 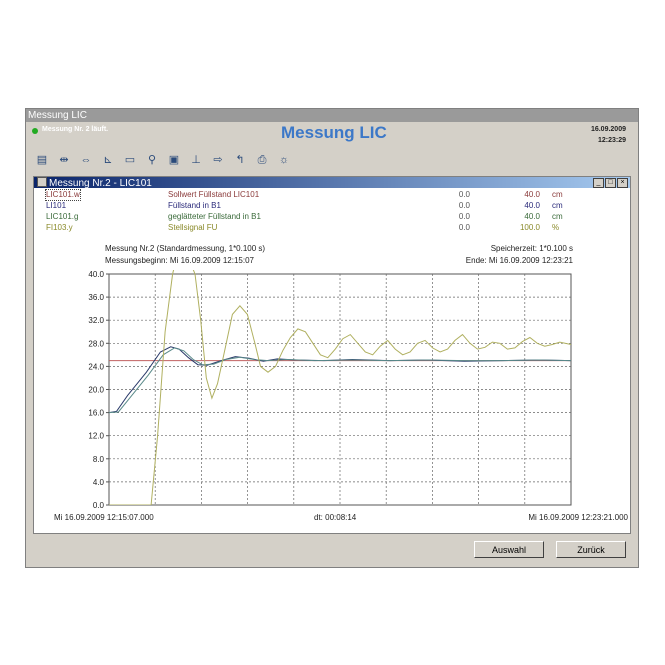 What do you see at coordinates (99, 459) in the screenshot?
I see `y-tick-label: 8.0` at bounding box center [99, 459].